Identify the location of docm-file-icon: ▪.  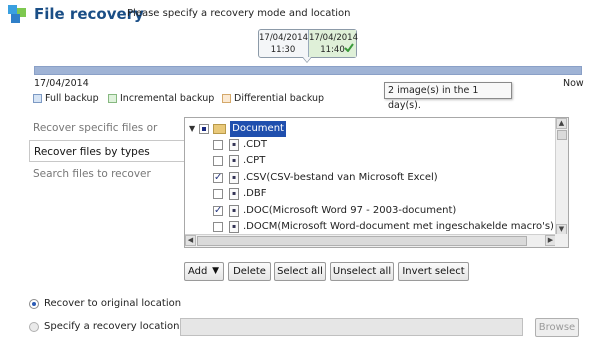
(234, 227).